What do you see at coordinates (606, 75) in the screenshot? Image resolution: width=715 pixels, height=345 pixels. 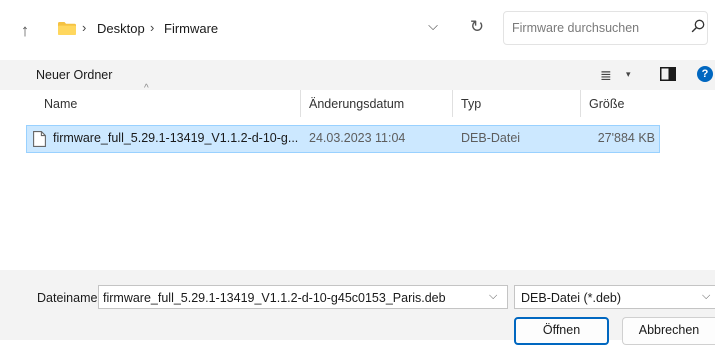 I see `view-list-icon: ≣` at bounding box center [606, 75].